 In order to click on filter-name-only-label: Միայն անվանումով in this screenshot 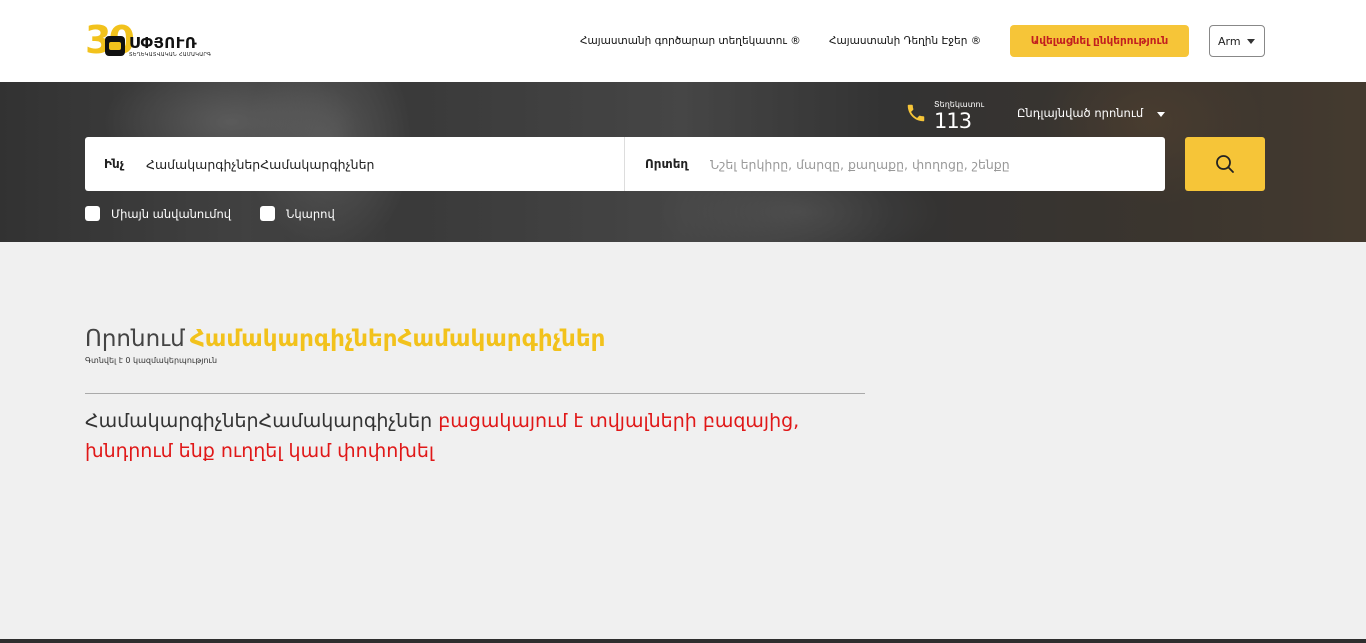, I will do `click(171, 213)`.